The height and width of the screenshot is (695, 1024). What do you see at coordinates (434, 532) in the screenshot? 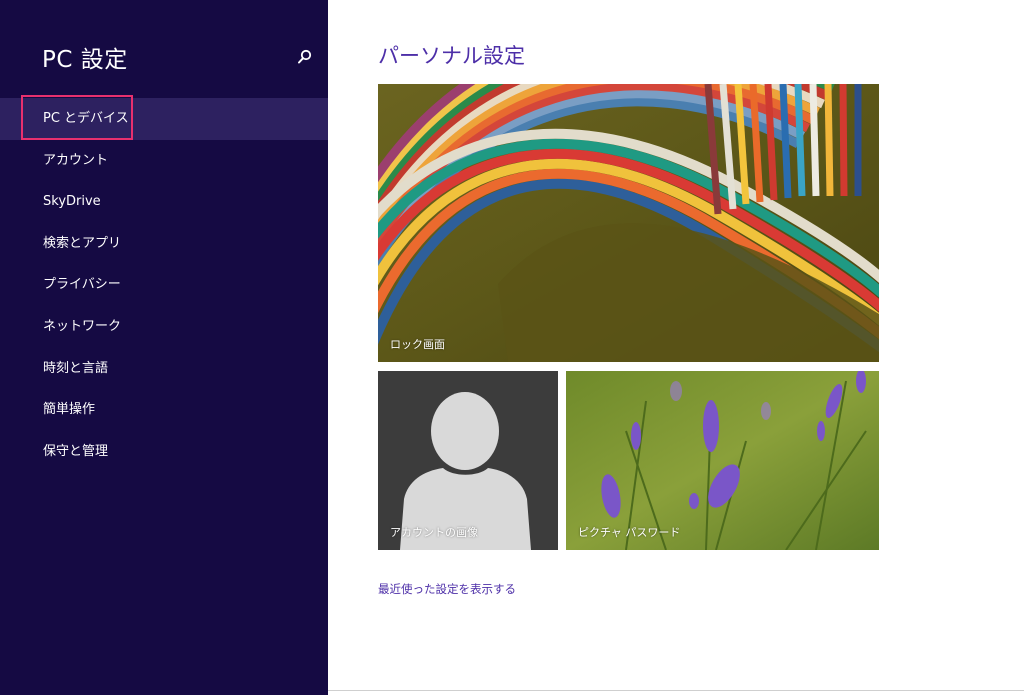
I see `account-picture-label: アカウントの画像` at bounding box center [434, 532].